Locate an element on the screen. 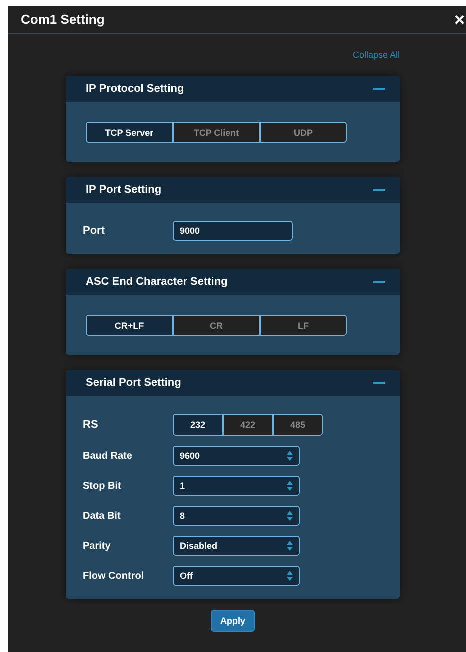  field-label: Baud Rate is located at coordinates (108, 456).